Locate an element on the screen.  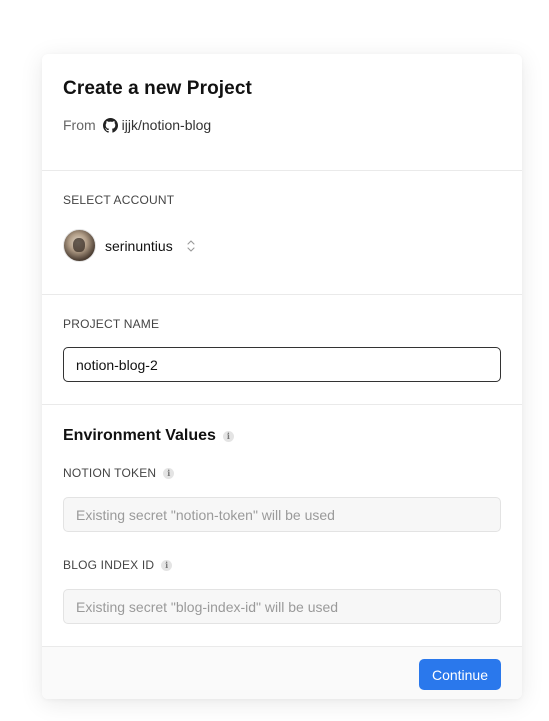
github-icon is located at coordinates (110, 125).